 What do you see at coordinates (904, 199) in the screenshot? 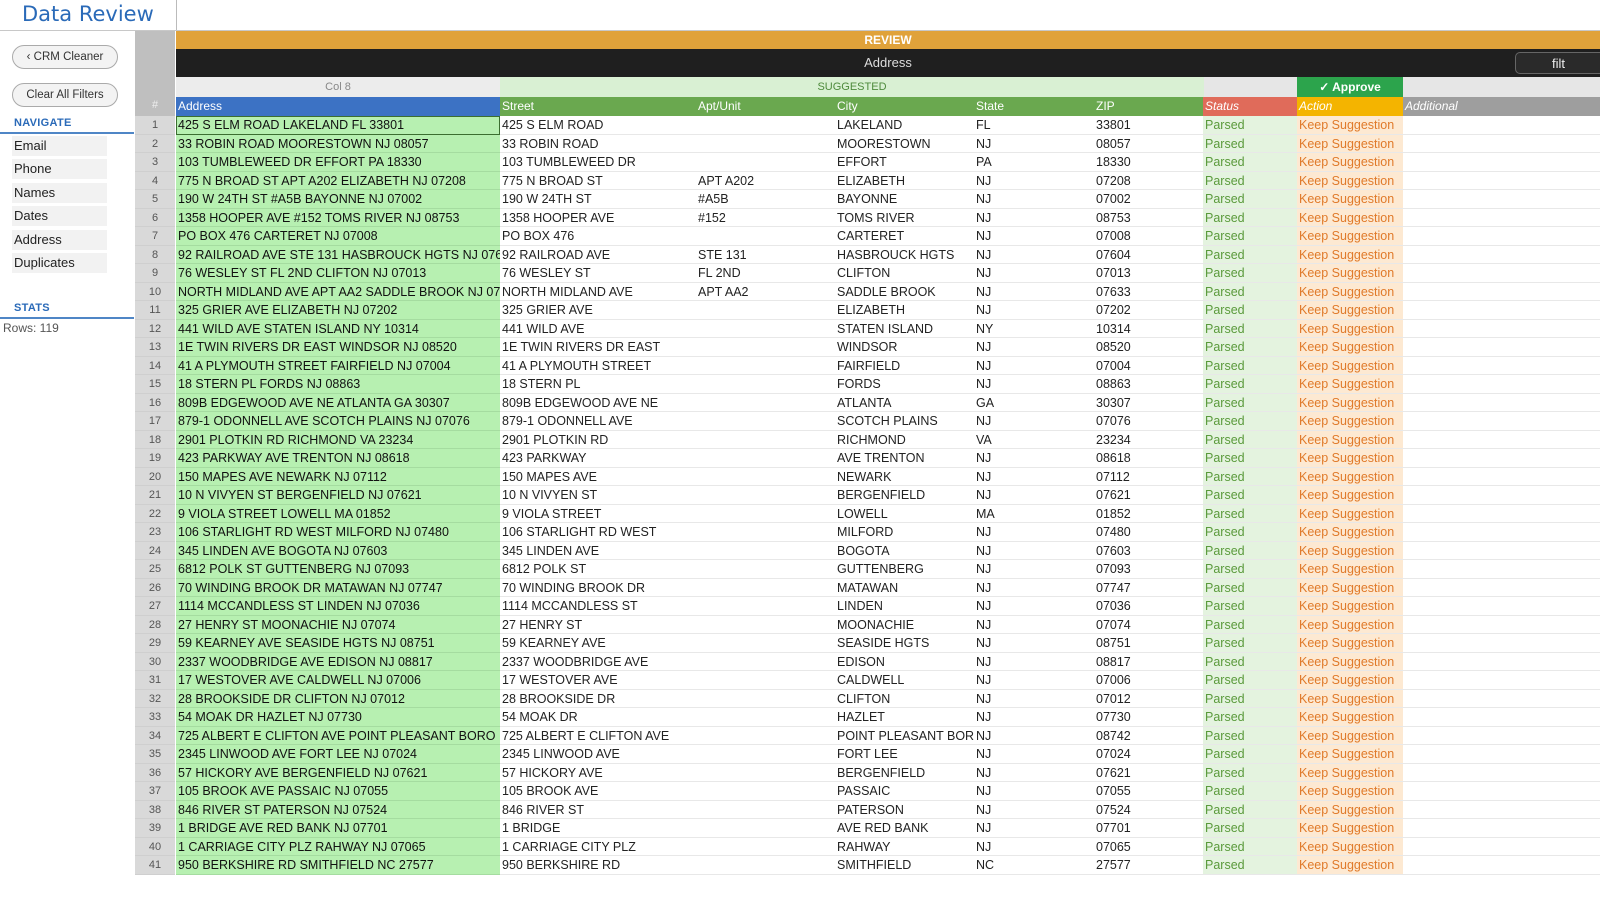
I see `city-cell: BAYONNE` at bounding box center [904, 199].